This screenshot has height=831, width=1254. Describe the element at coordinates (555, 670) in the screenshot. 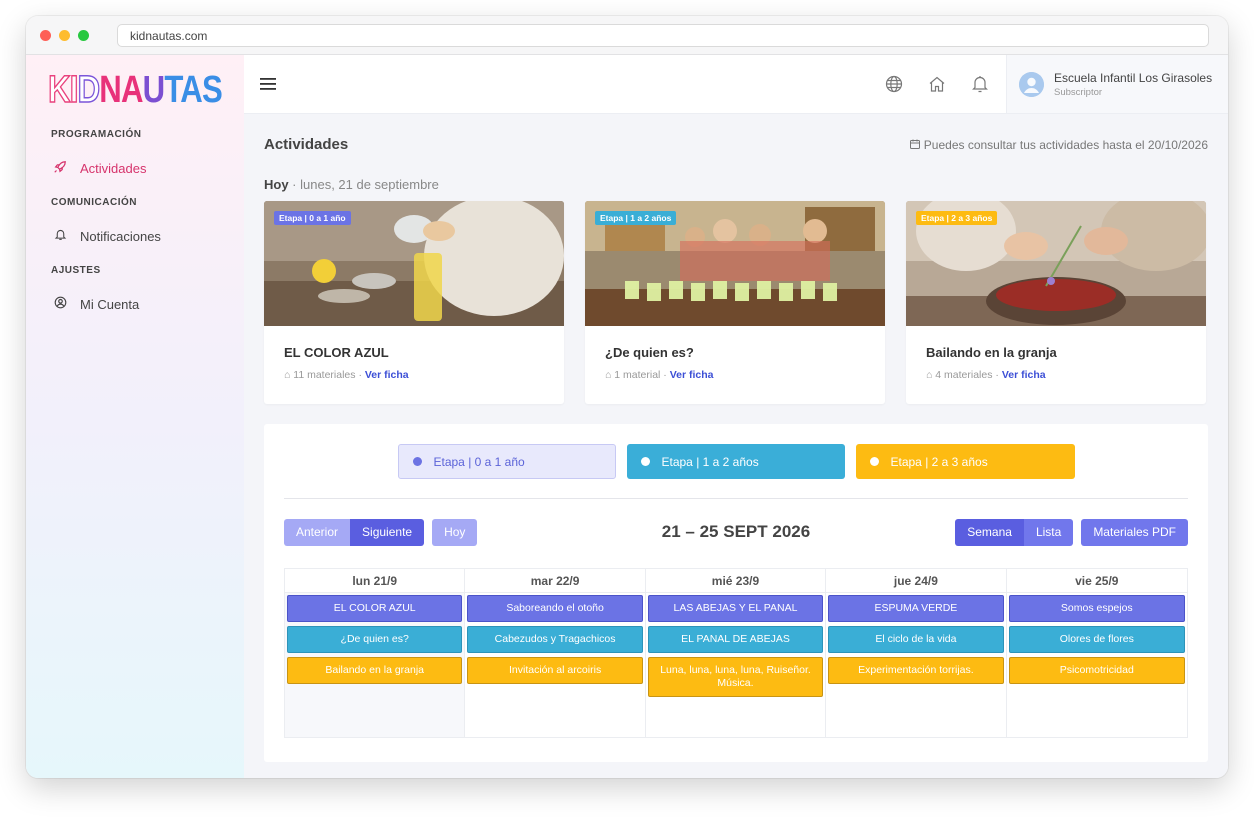

I see `calendar-event: Invitación al arcoiris` at that location.